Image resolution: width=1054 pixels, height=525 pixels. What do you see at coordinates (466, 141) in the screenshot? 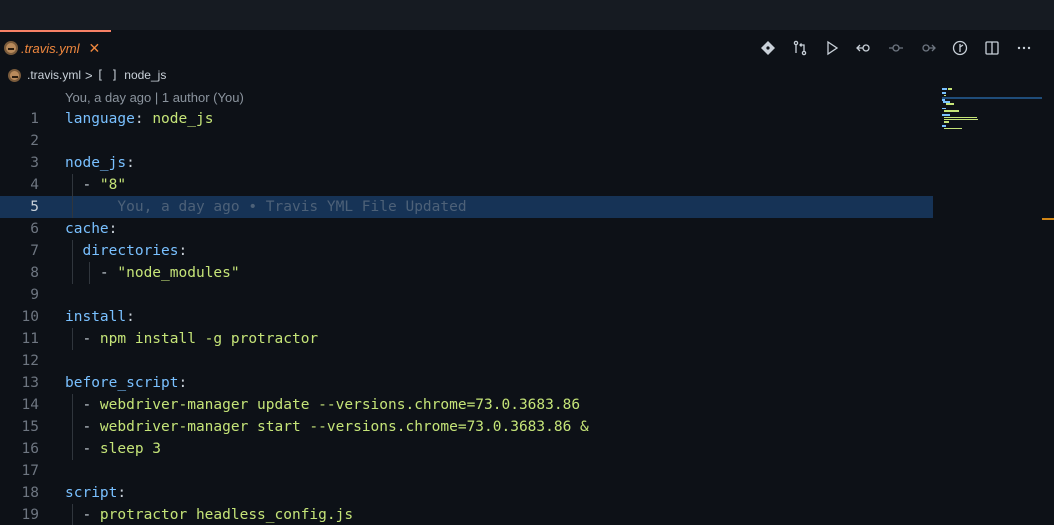
I see `code-line: 2` at bounding box center [466, 141].